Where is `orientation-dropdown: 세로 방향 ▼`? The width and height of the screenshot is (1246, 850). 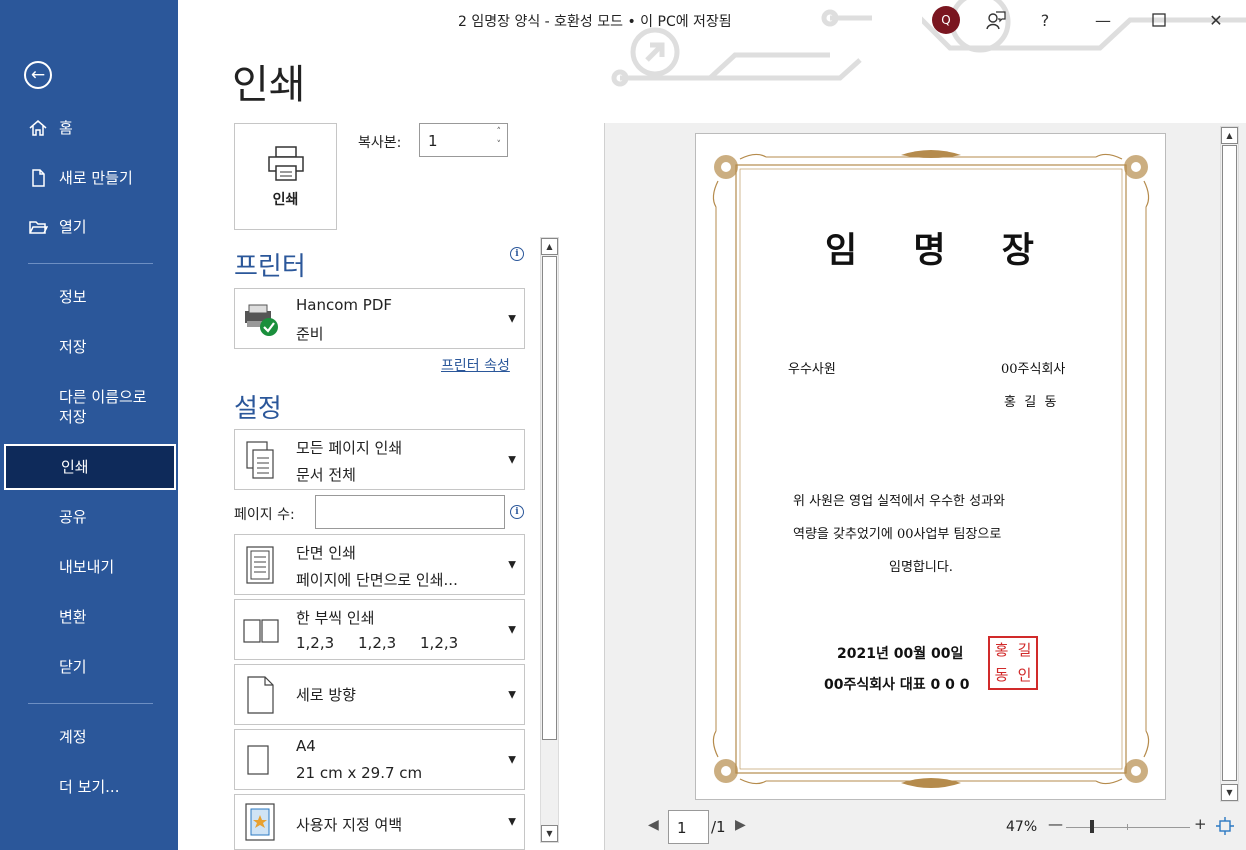
orientation-dropdown: 세로 방향 ▼ is located at coordinates (379, 694).